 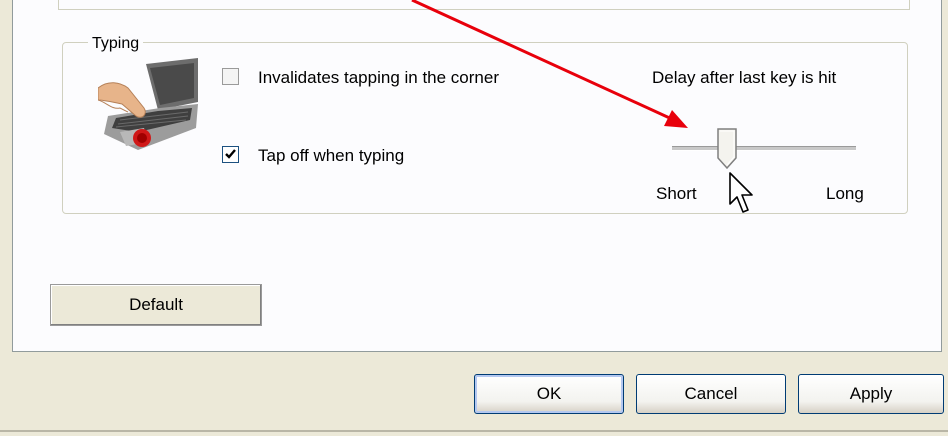 I want to click on touchpad-typing-illustration, so click(x=148, y=104).